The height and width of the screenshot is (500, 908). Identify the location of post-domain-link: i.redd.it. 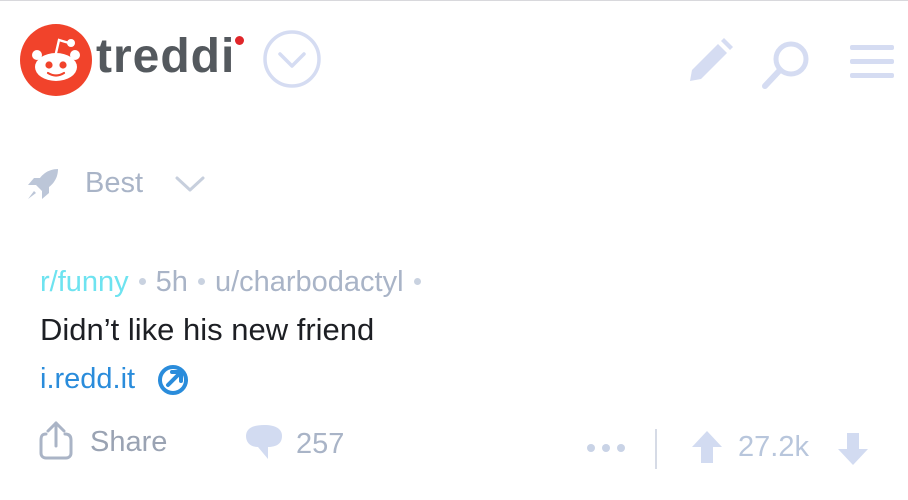
(87, 379).